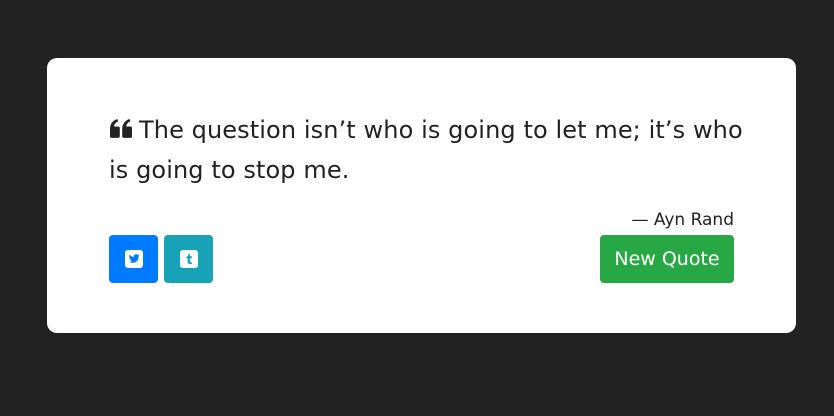 This screenshot has height=416, width=834. What do you see at coordinates (667, 259) in the screenshot?
I see `new-quote-button: New Quote` at bounding box center [667, 259].